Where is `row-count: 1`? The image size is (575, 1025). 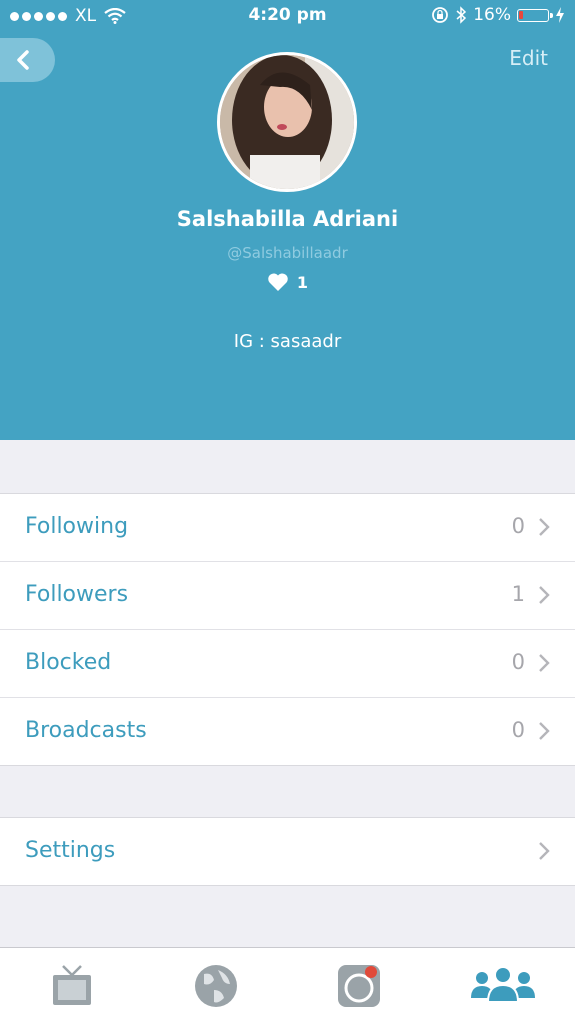
row-count: 1 is located at coordinates (518, 594).